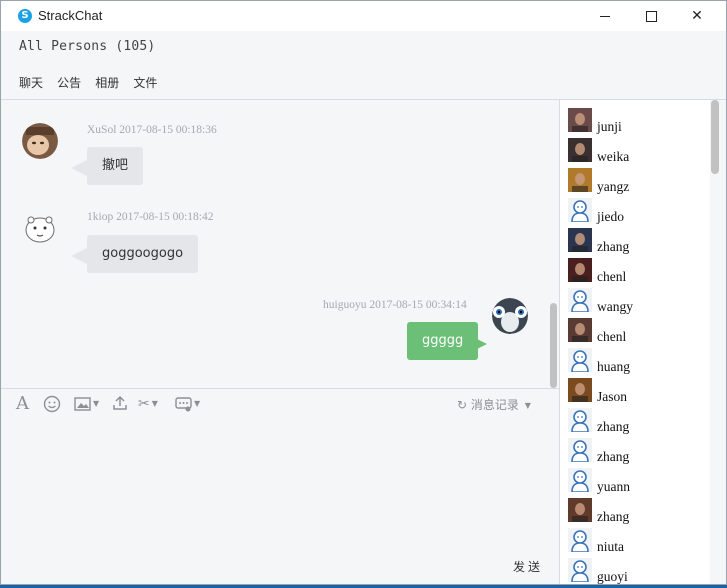 This screenshot has width=727, height=588. What do you see at coordinates (31, 82) in the screenshot?
I see `tab-chat: 聊天` at bounding box center [31, 82].